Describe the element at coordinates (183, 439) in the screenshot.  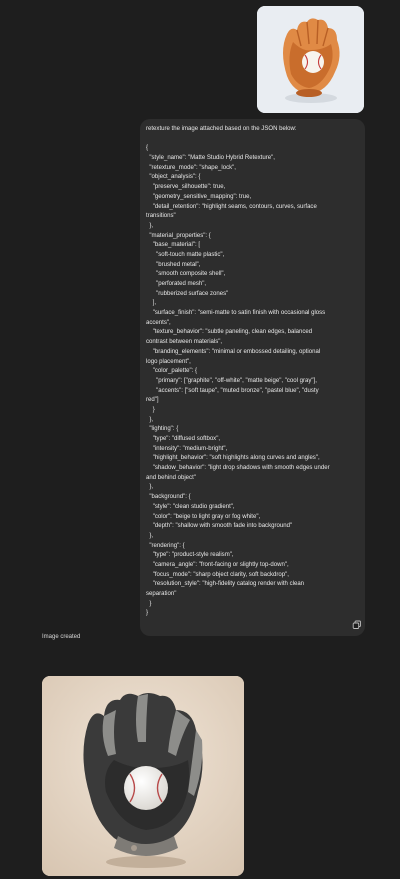
I see `message-line: "type": "diffused softbox",` at that location.